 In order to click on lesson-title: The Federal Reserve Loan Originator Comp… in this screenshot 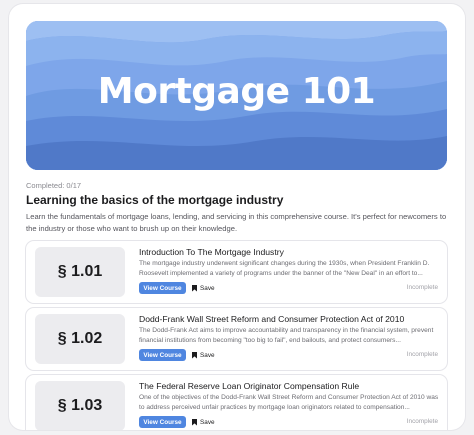, I will do `click(249, 386)`.